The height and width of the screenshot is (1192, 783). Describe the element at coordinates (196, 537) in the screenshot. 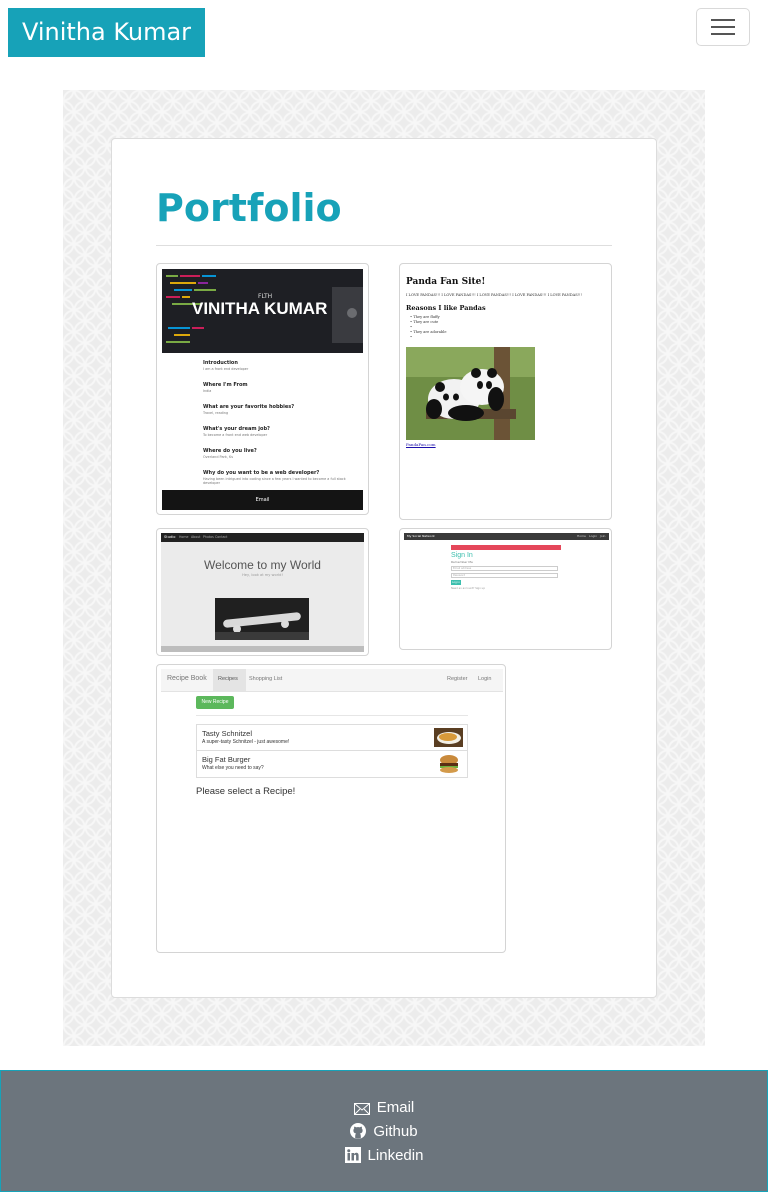

I see `welcome-nav-link: About` at that location.